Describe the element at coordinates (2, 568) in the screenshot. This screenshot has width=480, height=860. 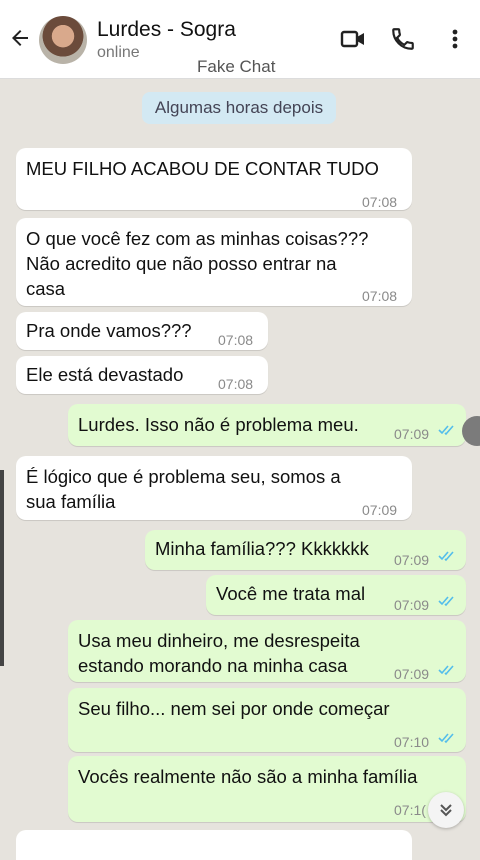
I see `scrollbar` at that location.